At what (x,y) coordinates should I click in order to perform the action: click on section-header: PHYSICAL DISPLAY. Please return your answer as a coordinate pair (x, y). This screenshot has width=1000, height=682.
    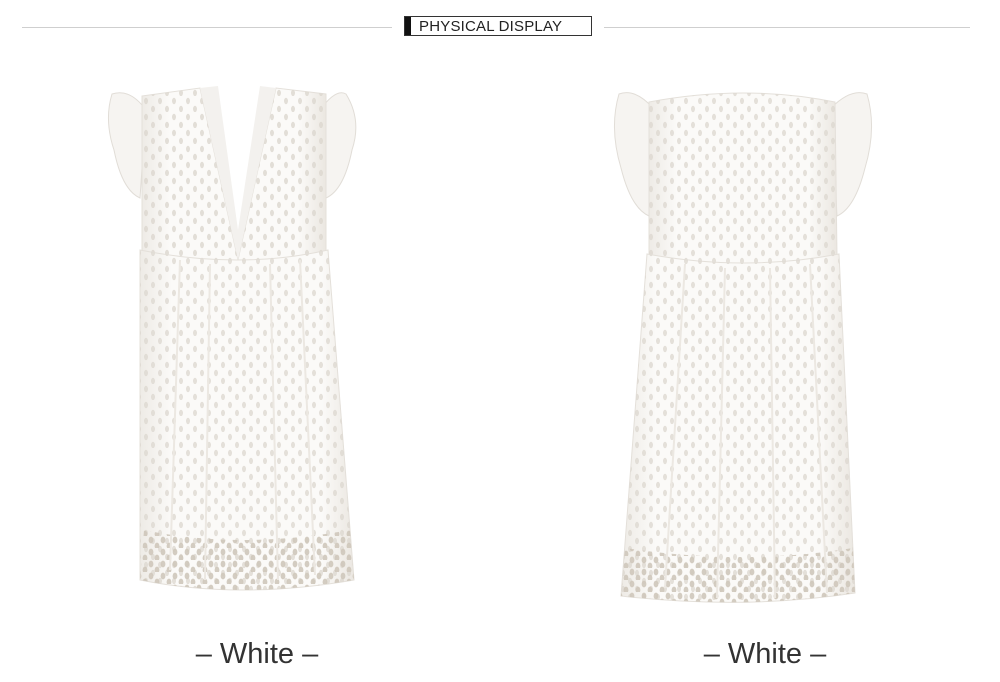
    Looking at the image, I should click on (498, 26).